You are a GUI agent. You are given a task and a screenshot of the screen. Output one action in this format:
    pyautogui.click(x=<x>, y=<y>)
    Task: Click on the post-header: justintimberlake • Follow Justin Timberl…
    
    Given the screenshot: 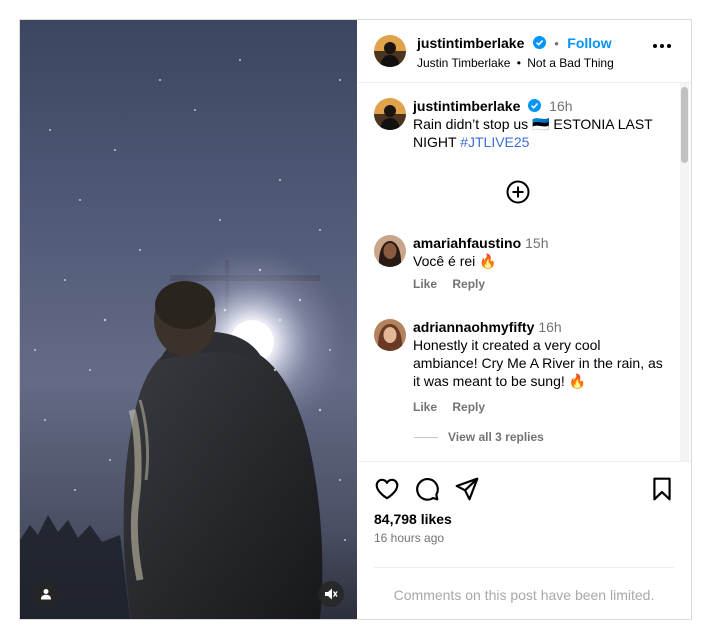 What is the action you would take?
    pyautogui.click(x=524, y=51)
    